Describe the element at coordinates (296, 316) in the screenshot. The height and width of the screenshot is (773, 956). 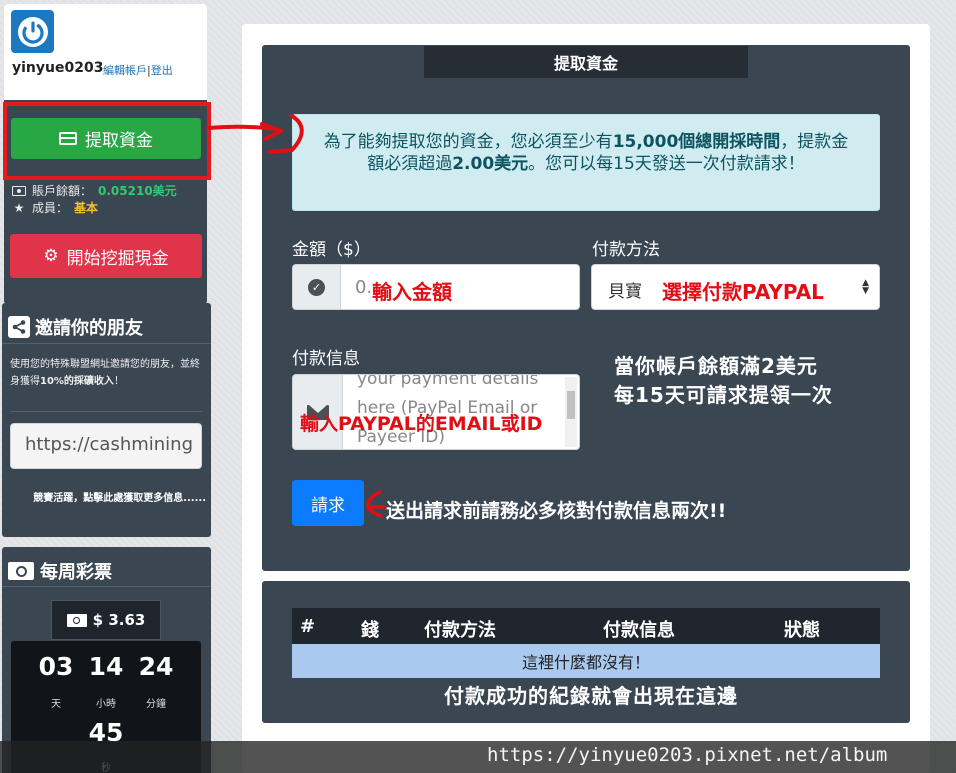
I see `annotation-arrows` at that location.